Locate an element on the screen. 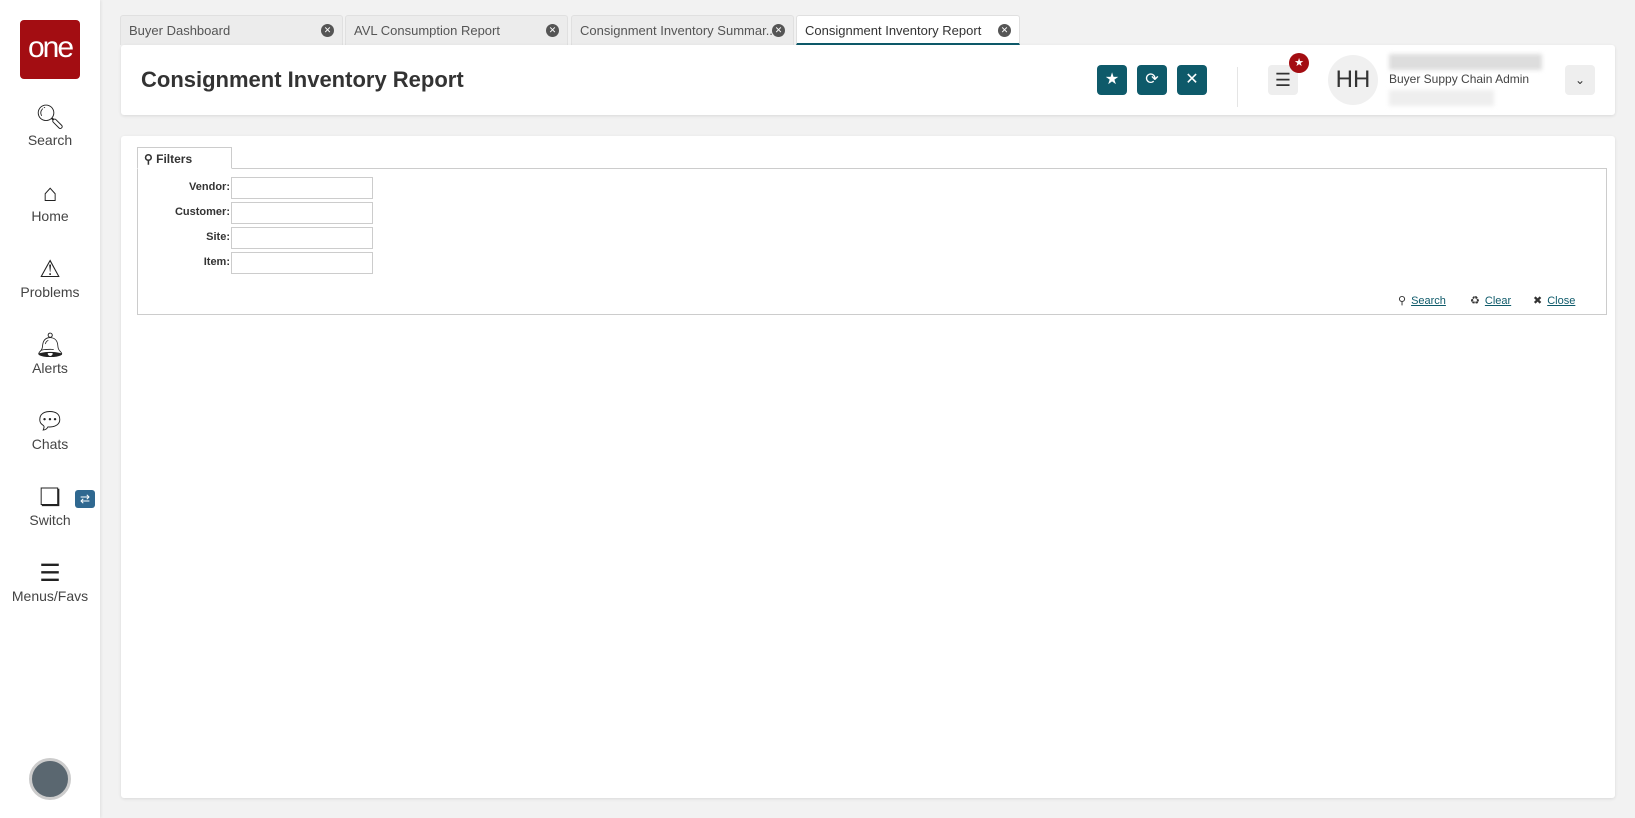 This screenshot has width=1635, height=818. tab-label: Consignment Inventory Report is located at coordinates (893, 30).